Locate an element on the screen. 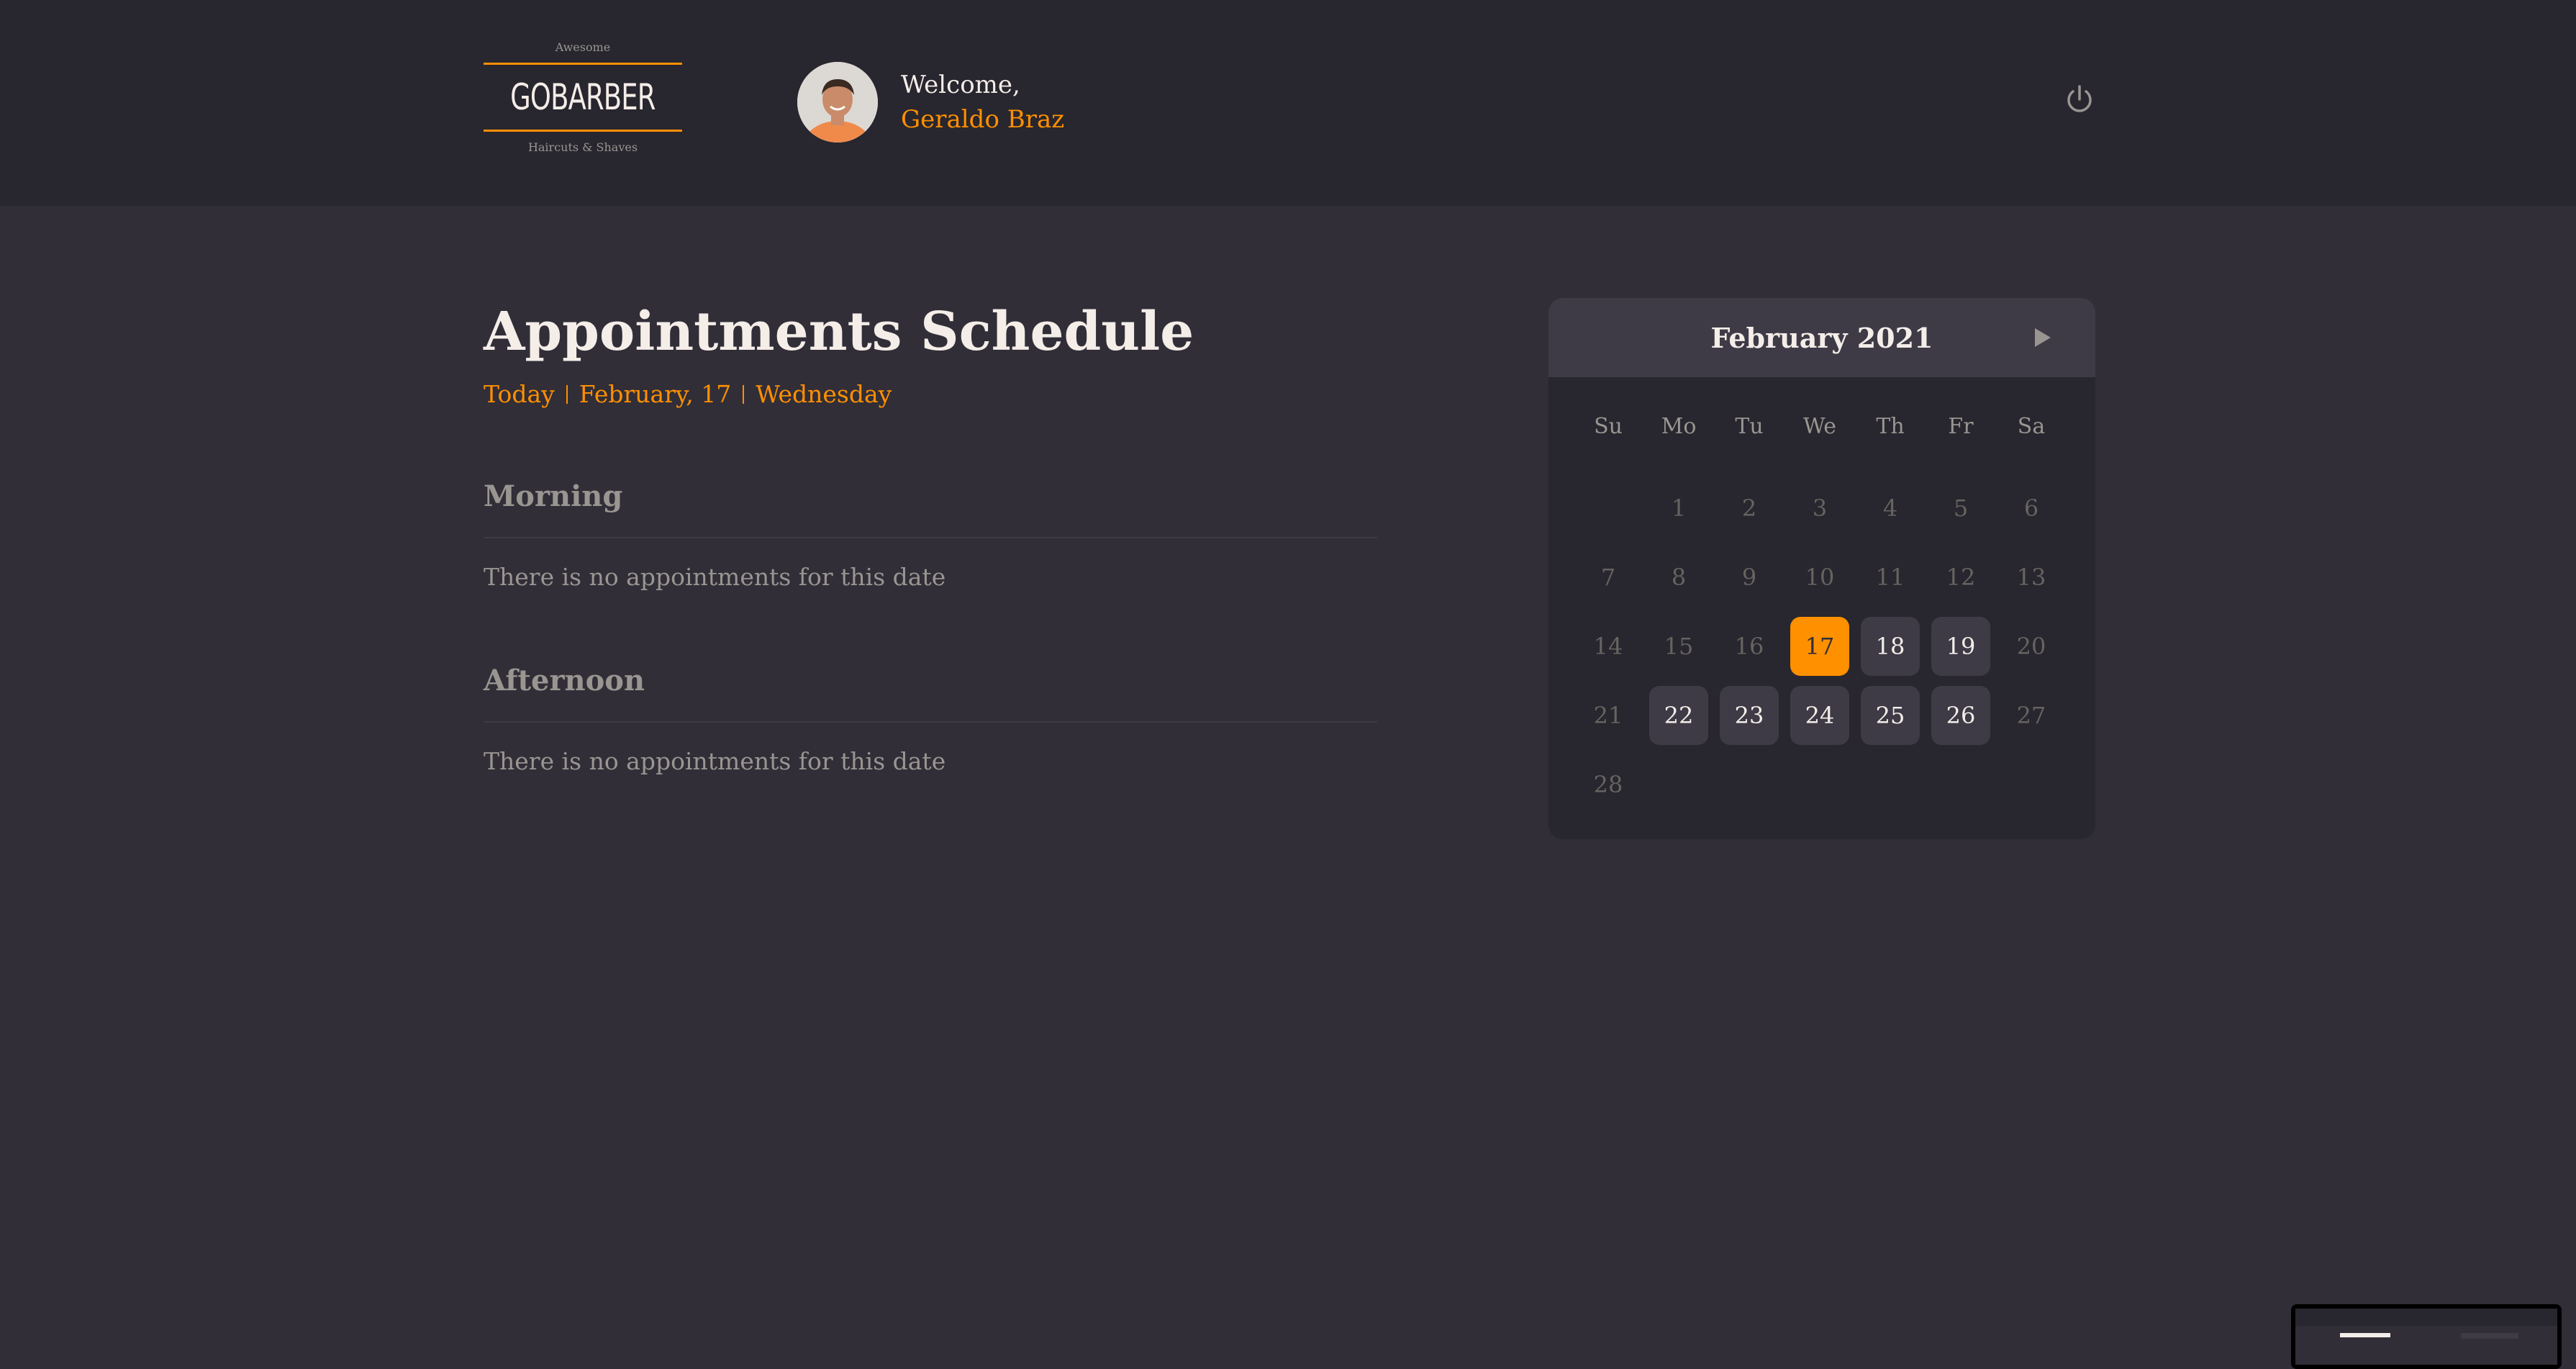 This screenshot has width=2576, height=1369. calendar-day-label: 20 is located at coordinates (2031, 646).